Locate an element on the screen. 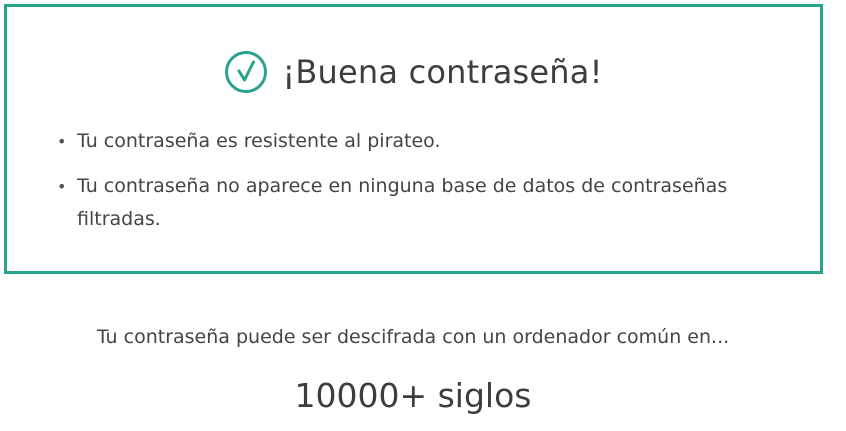 The height and width of the screenshot is (431, 846). bullet-text: Tu contraseña es resistente al pirateo. is located at coordinates (259, 141).